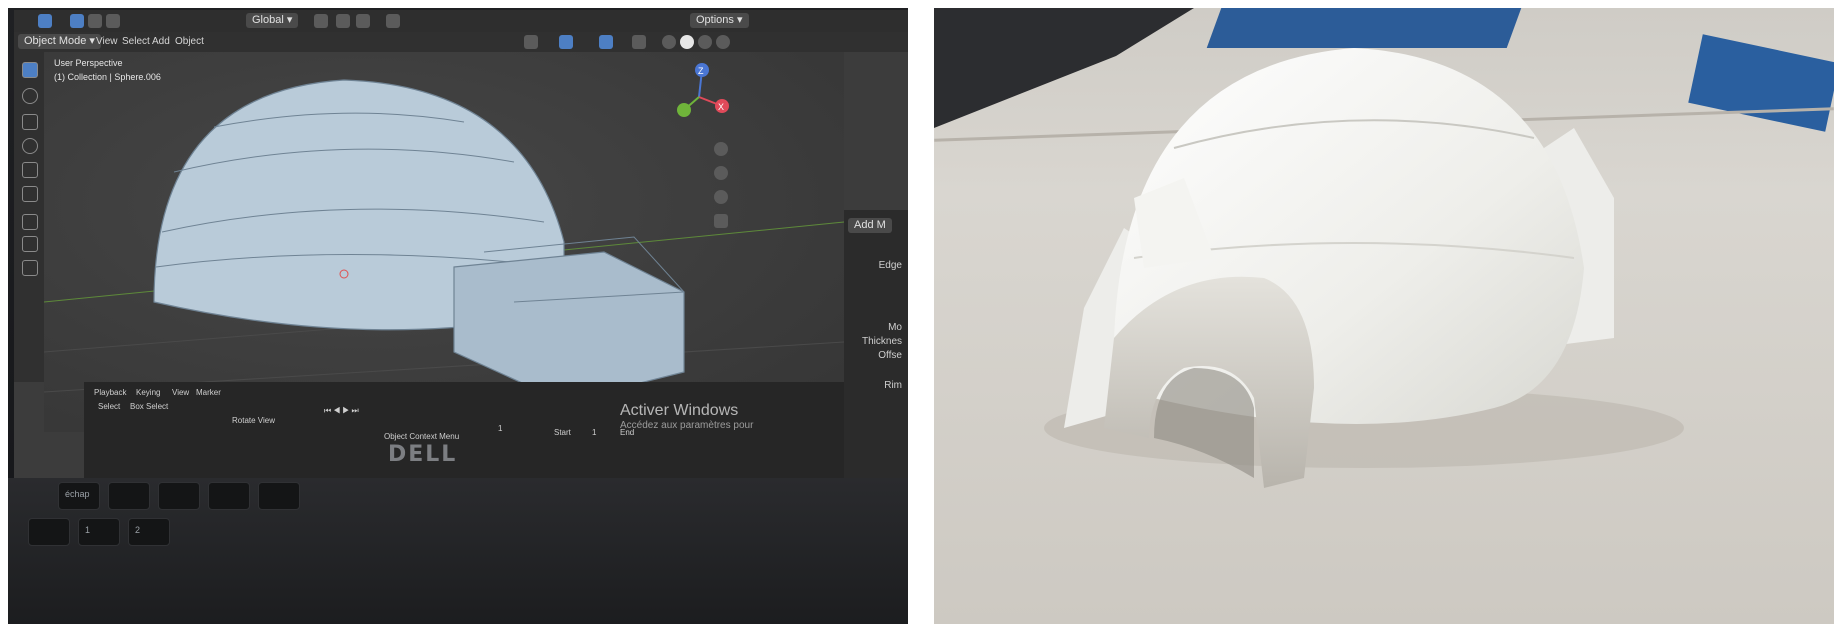 Image resolution: width=1842 pixels, height=638 pixels. What do you see at coordinates (343, 21) in the screenshot?
I see `snap-icon` at bounding box center [343, 21].